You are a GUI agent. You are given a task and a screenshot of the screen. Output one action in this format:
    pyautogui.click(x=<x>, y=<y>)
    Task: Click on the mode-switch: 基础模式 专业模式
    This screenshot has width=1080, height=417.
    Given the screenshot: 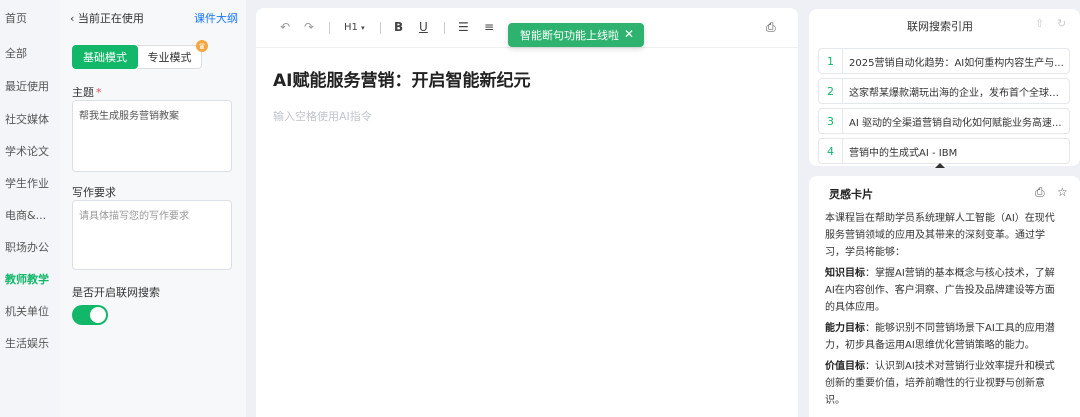 What is the action you would take?
    pyautogui.click(x=137, y=57)
    